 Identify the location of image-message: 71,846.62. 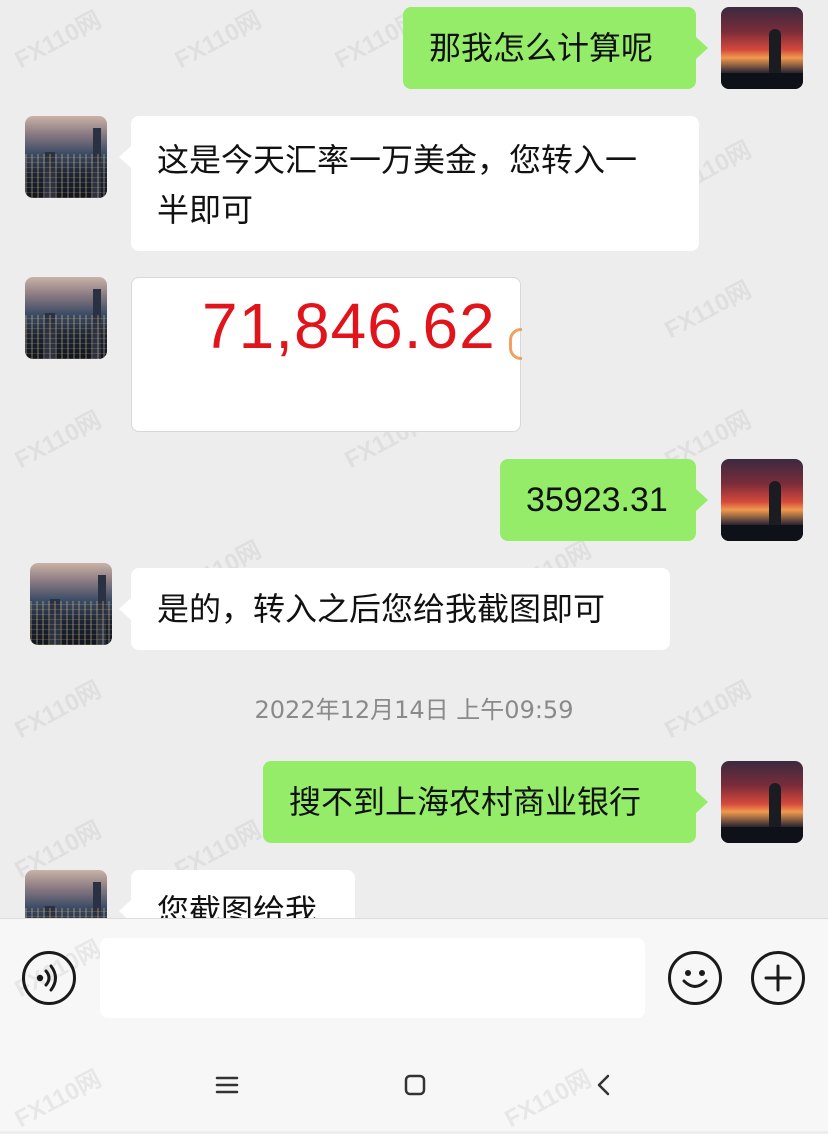
(326, 354).